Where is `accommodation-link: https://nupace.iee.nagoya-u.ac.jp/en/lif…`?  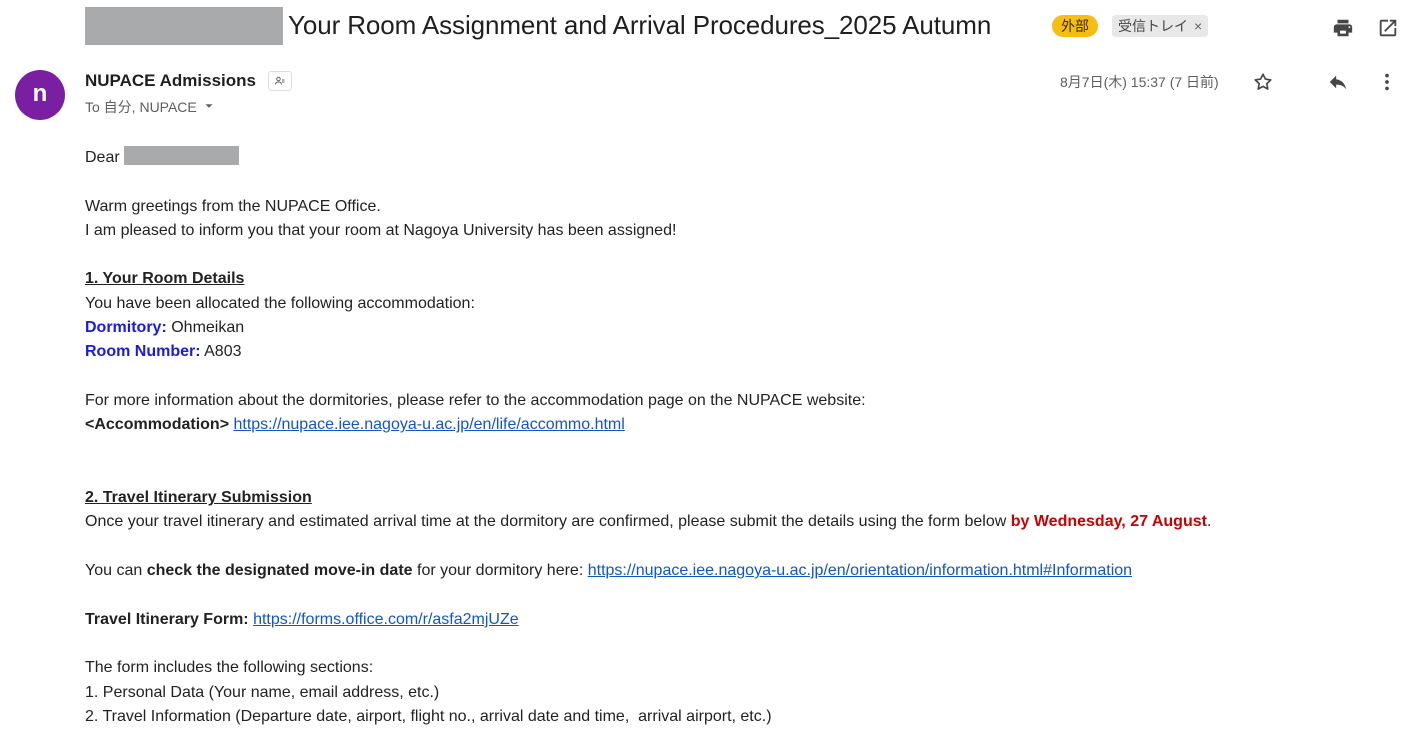 accommodation-link: https://nupace.iee.nagoya-u.ac.jp/en/lif… is located at coordinates (428, 424).